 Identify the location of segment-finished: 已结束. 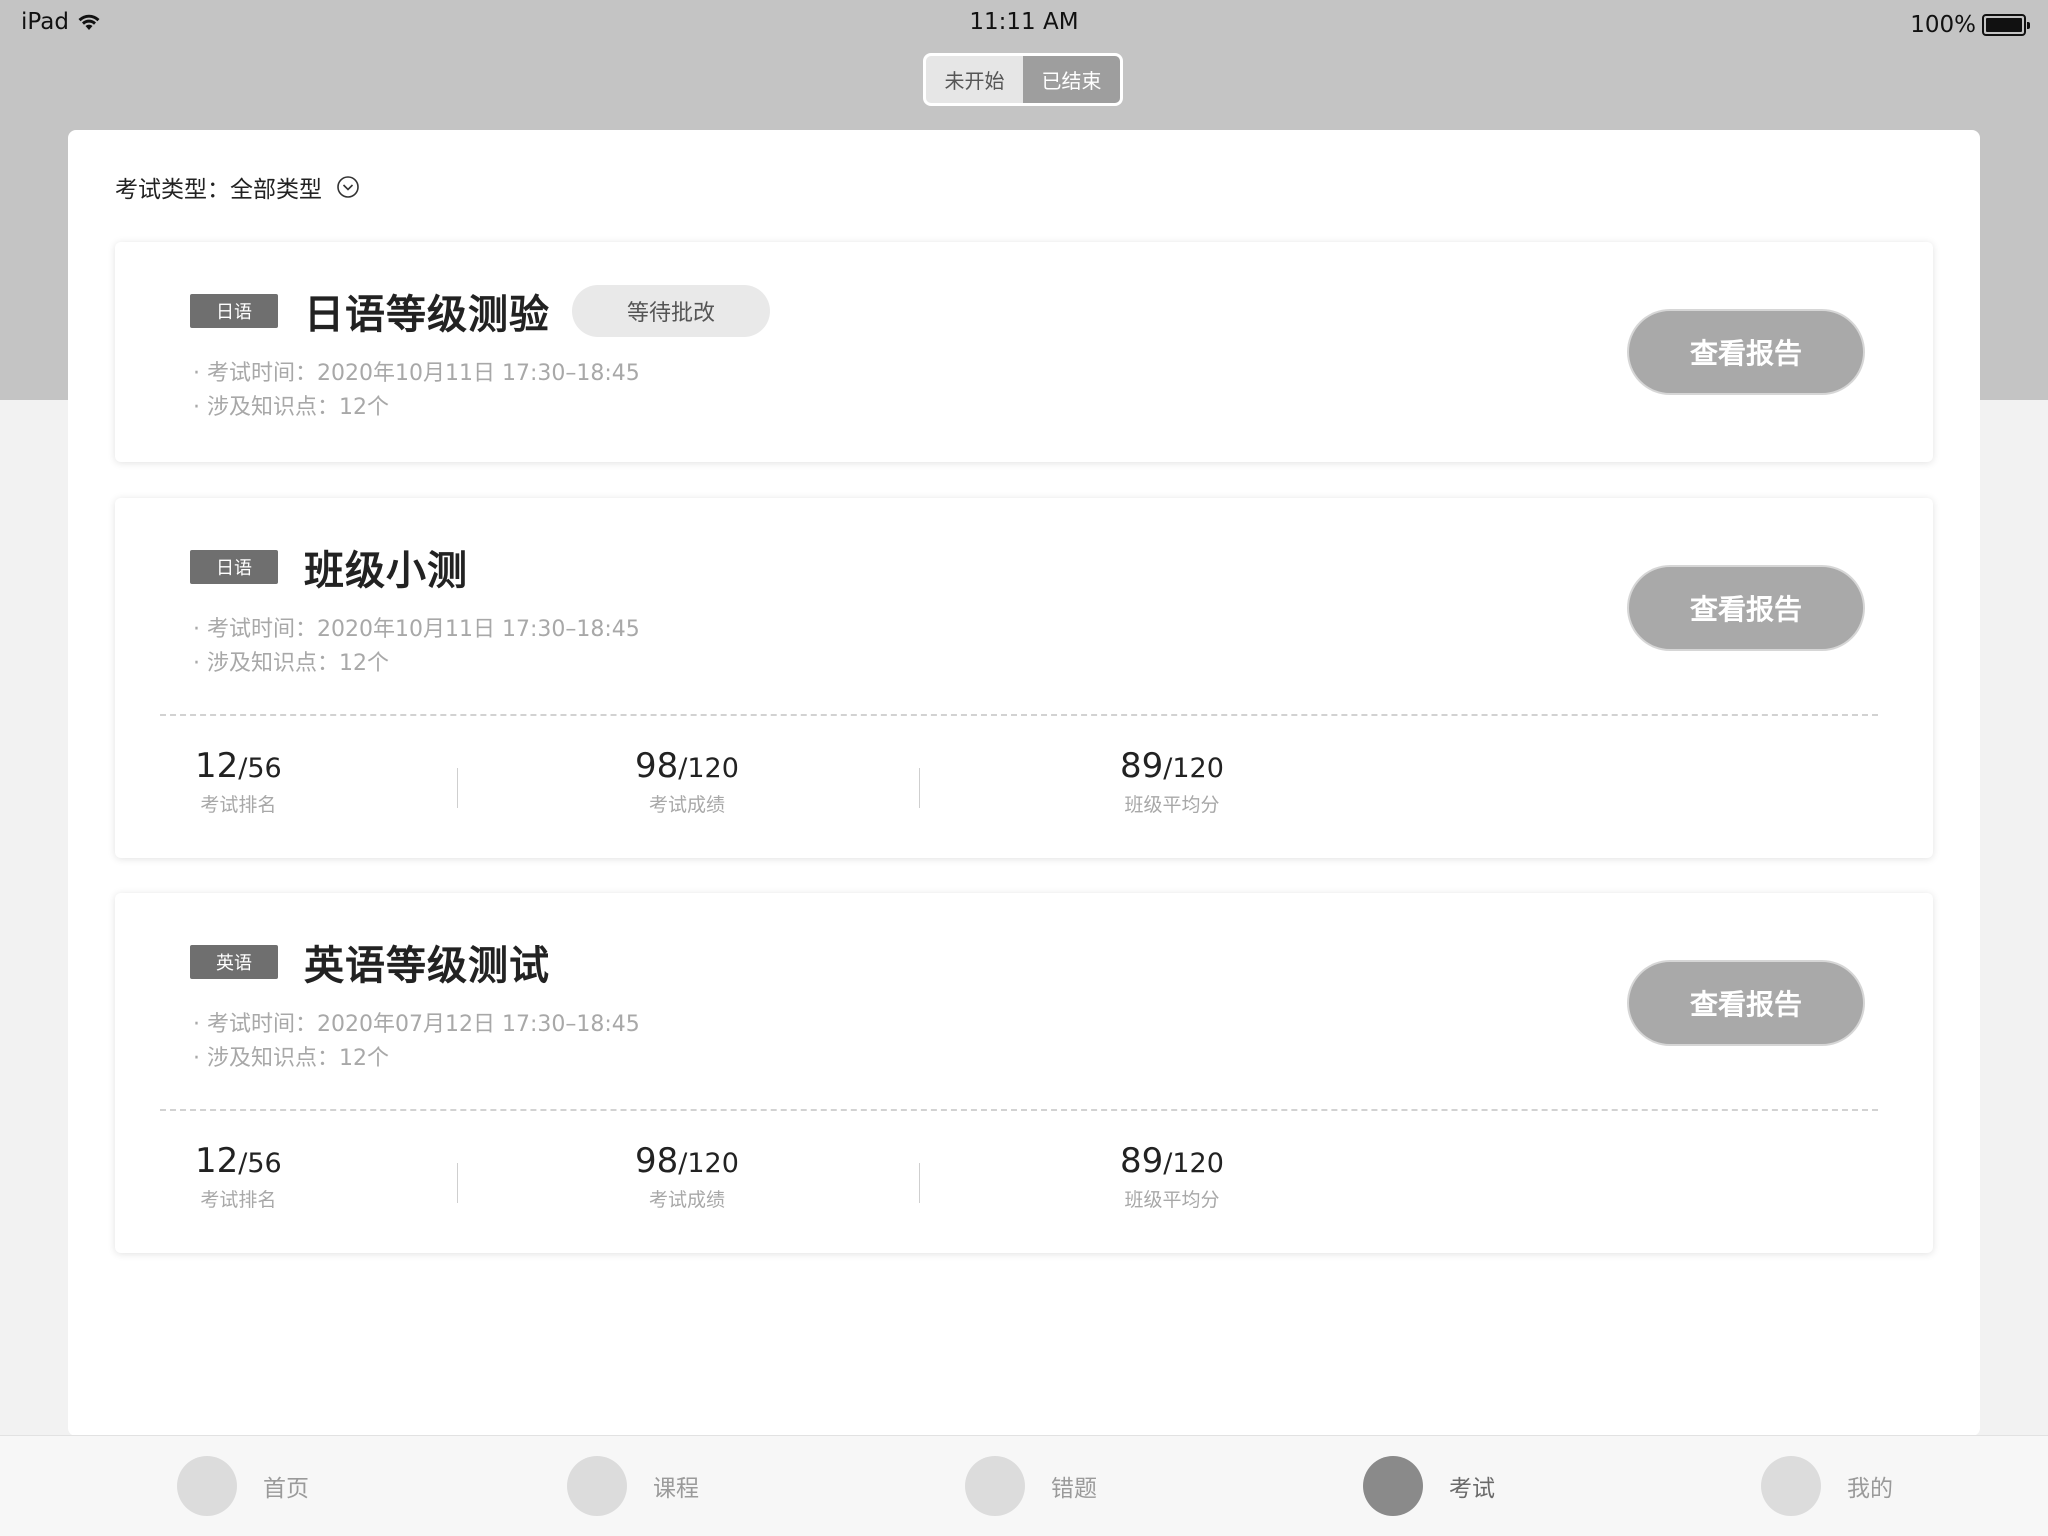
(1071, 79).